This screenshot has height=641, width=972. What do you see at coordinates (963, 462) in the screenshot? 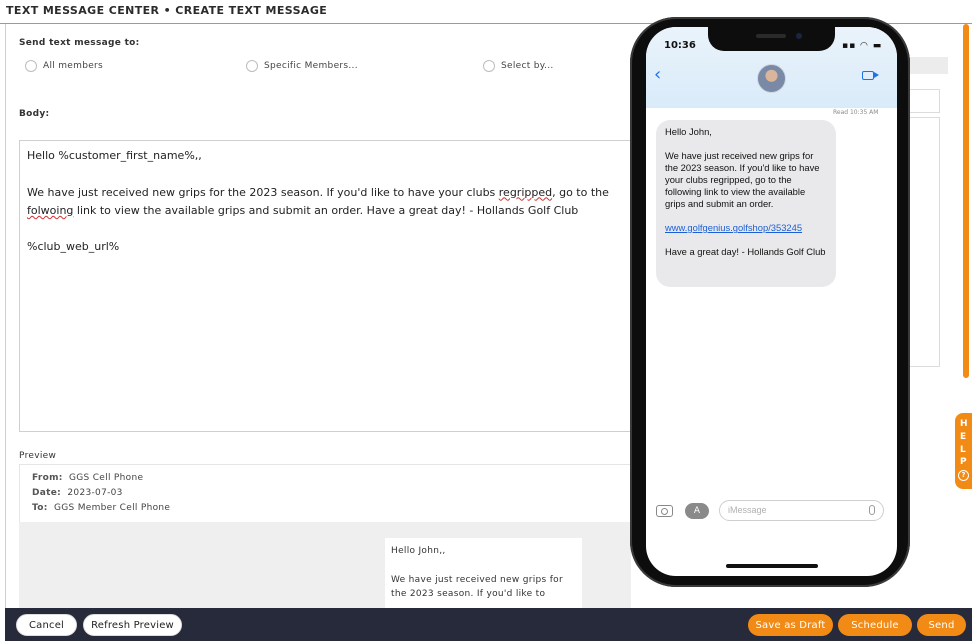
I see `help-letter: P` at bounding box center [963, 462].